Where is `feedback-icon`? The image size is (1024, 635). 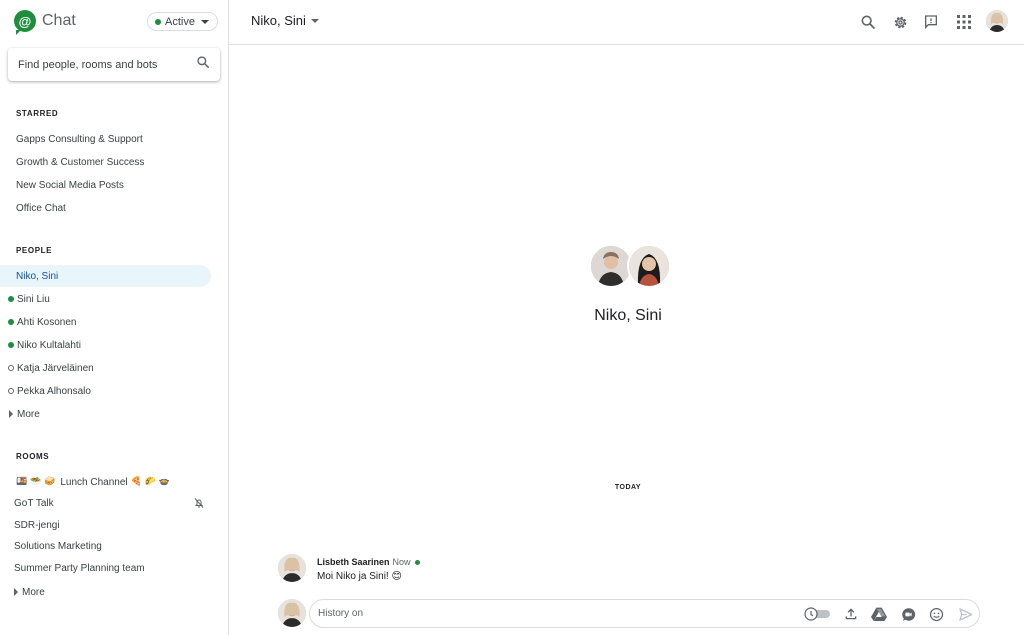
feedback-icon is located at coordinates (931, 22).